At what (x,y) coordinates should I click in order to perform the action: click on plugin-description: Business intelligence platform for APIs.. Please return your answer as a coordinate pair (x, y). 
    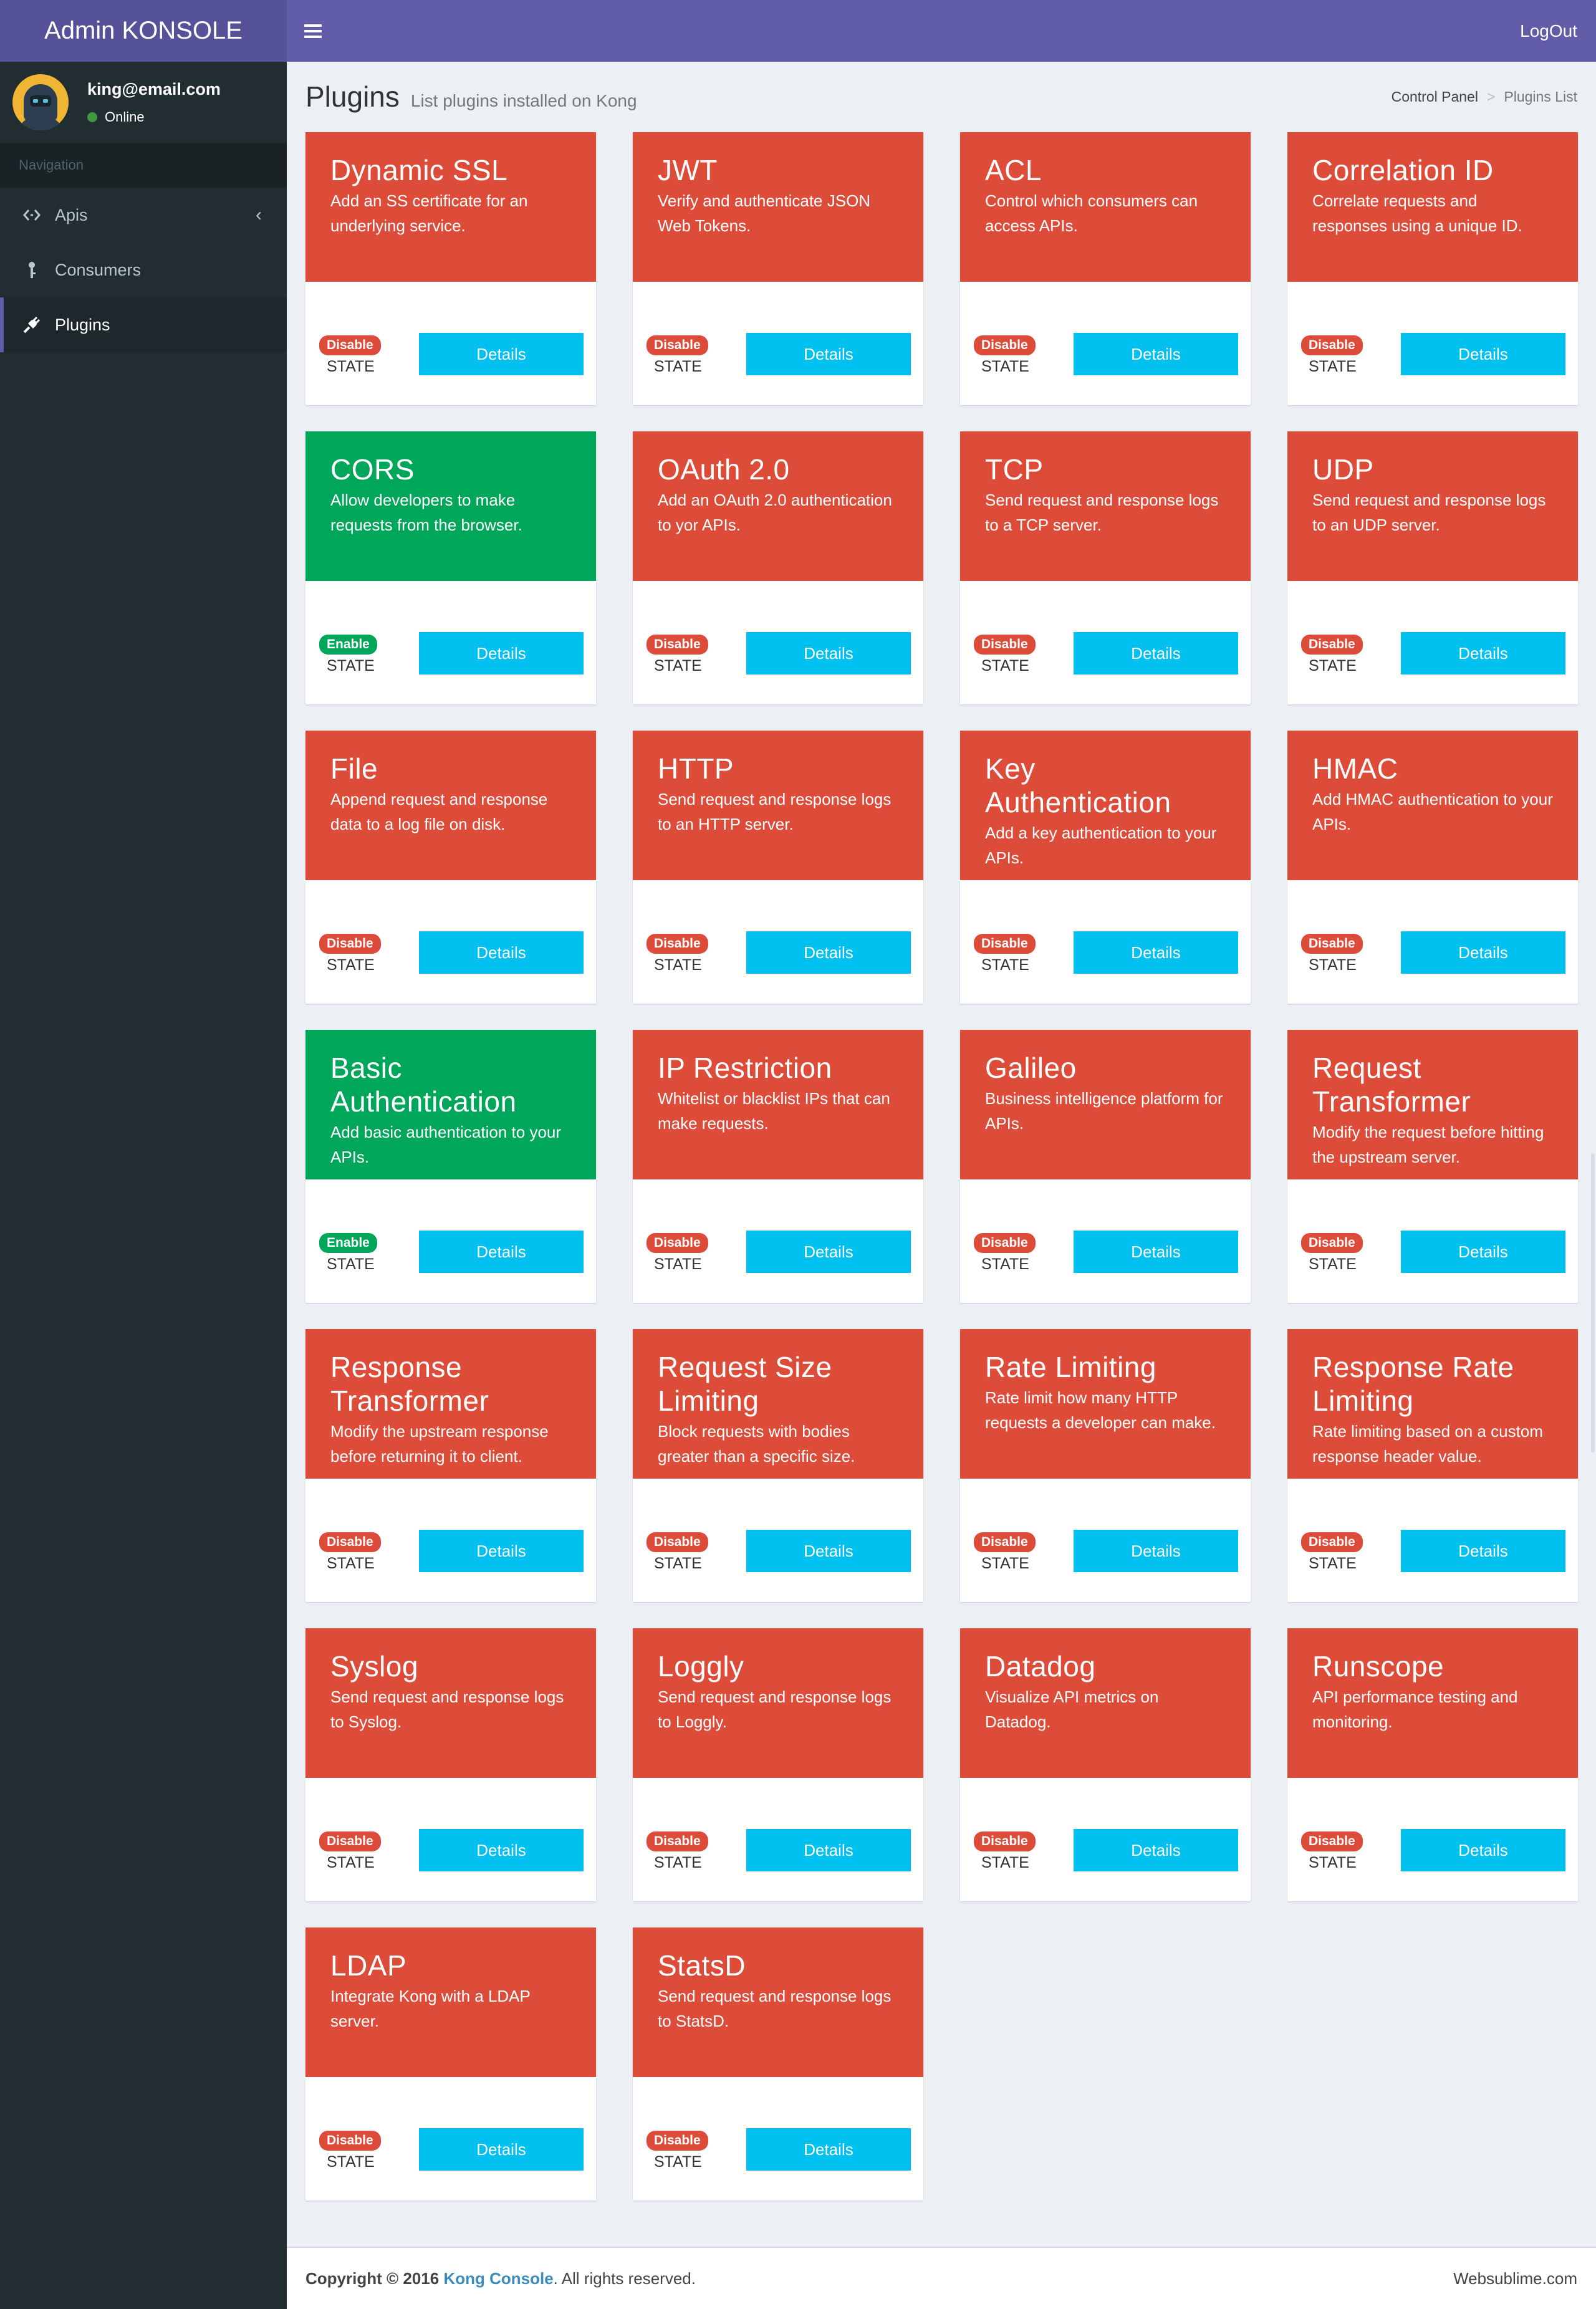
    Looking at the image, I should click on (1104, 1111).